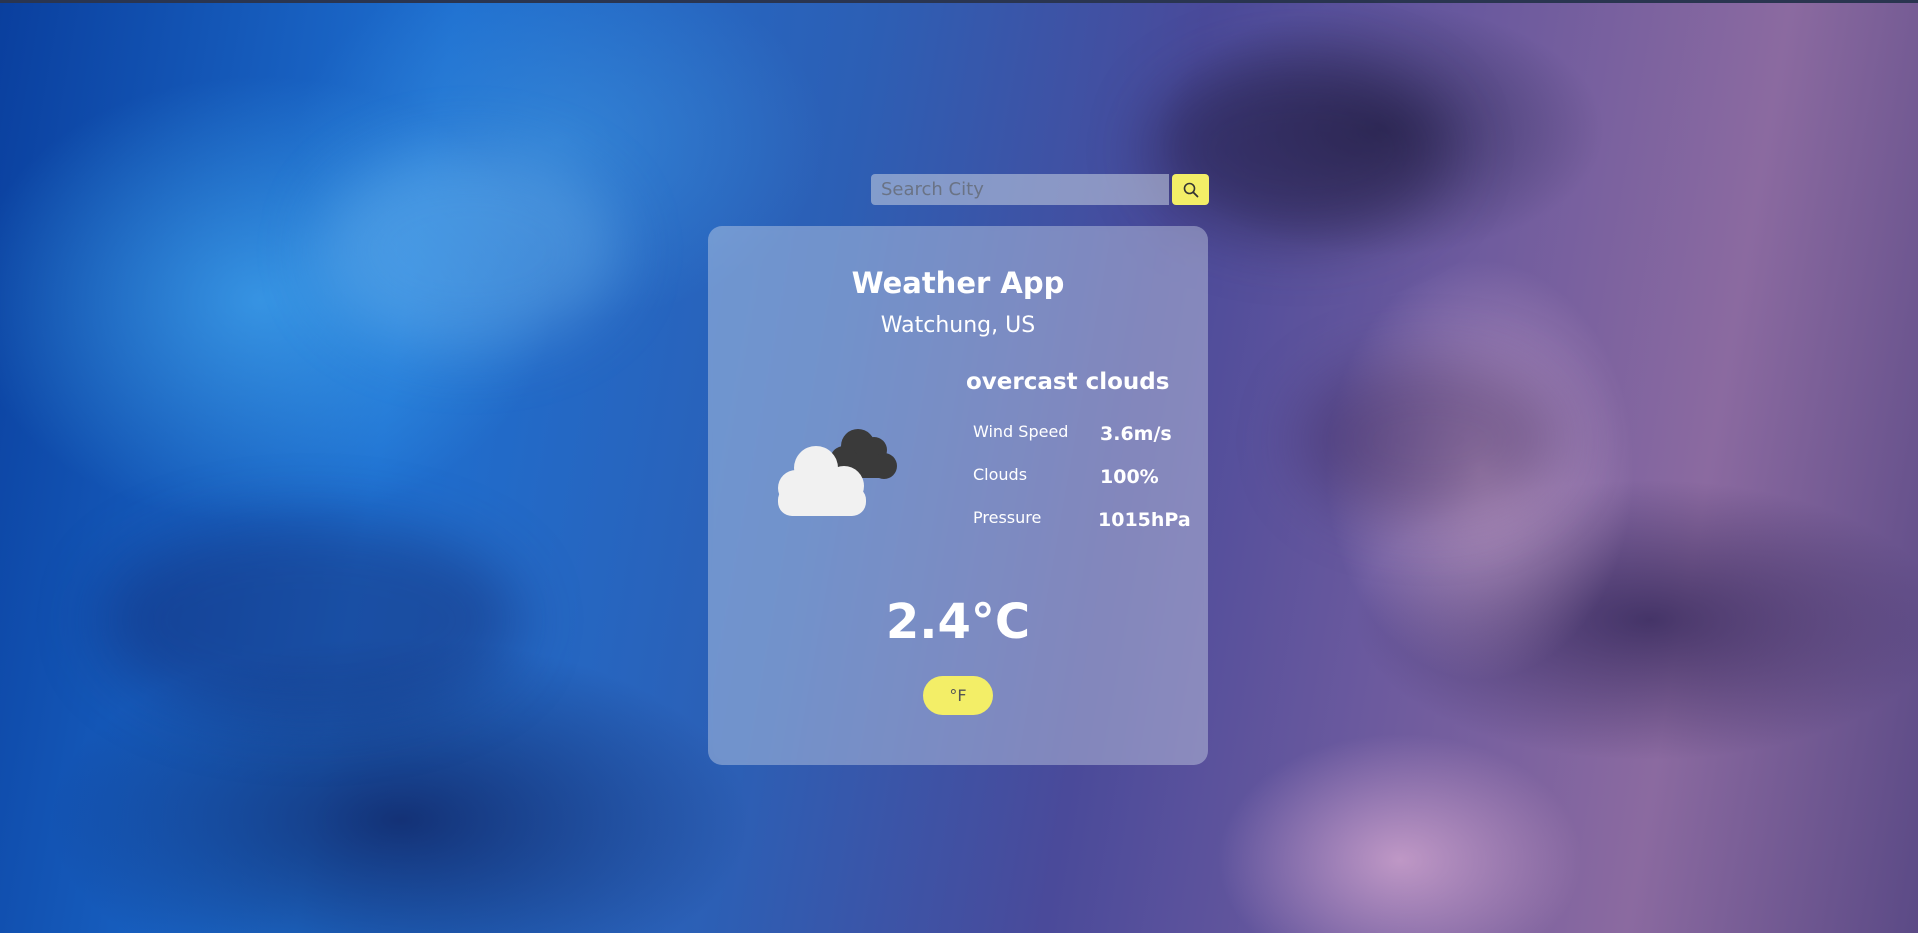  What do you see at coordinates (958, 325) in the screenshot?
I see `location-label: Watchung, US` at bounding box center [958, 325].